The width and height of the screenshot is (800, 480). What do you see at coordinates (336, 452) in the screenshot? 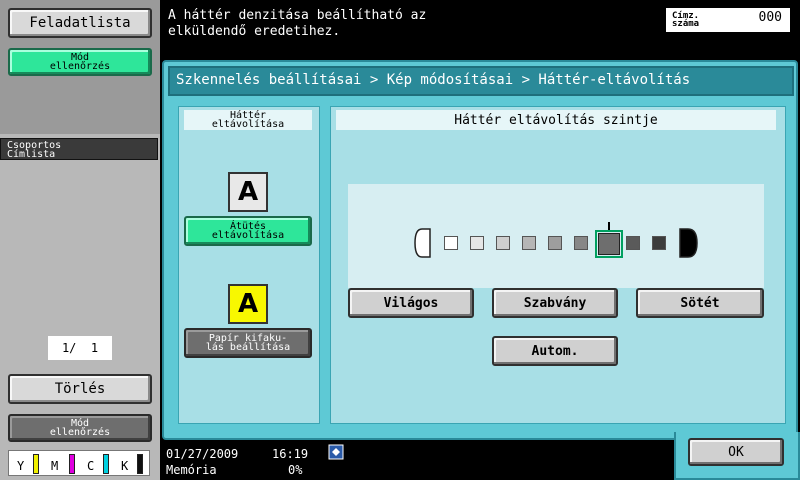
I see `network-icon` at bounding box center [336, 452].